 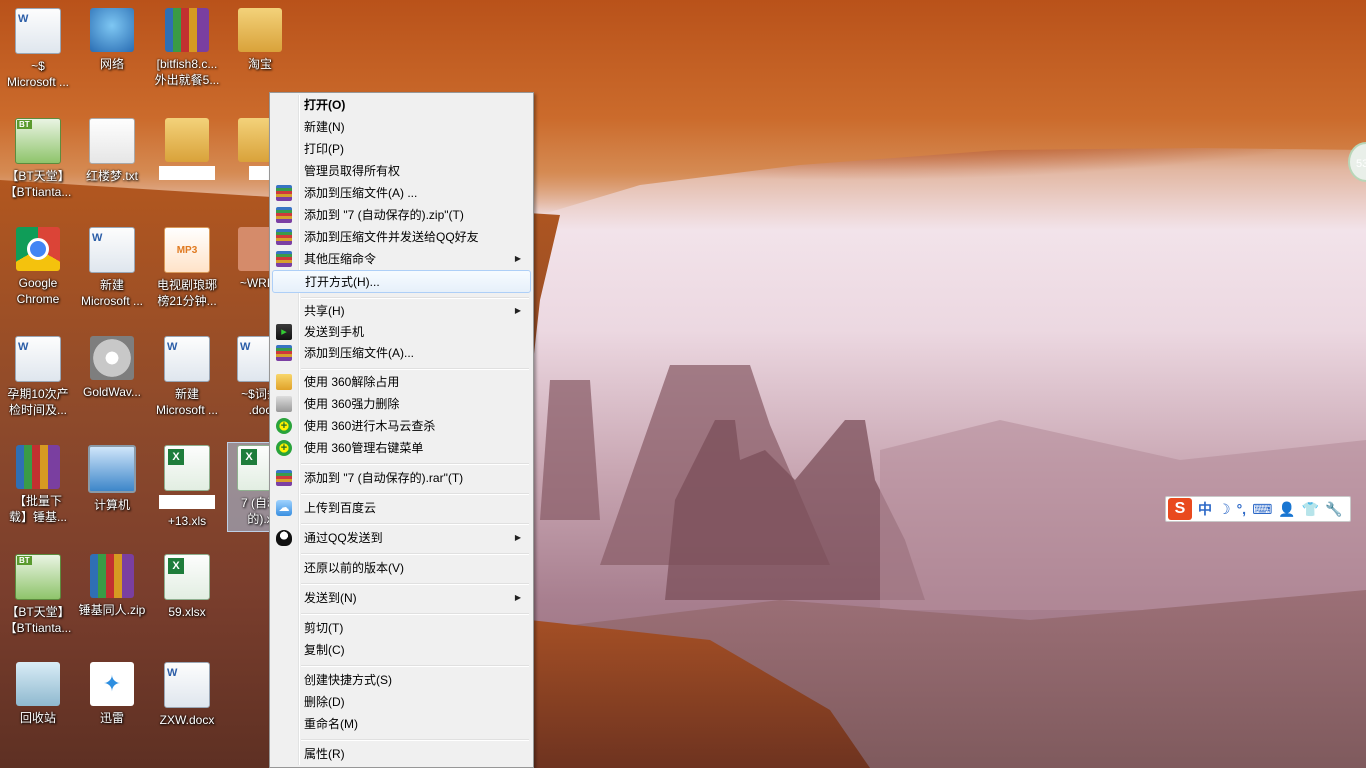 I want to click on menu-item-other-compress: 其他压缩命令 ▶, so click(x=401, y=259).